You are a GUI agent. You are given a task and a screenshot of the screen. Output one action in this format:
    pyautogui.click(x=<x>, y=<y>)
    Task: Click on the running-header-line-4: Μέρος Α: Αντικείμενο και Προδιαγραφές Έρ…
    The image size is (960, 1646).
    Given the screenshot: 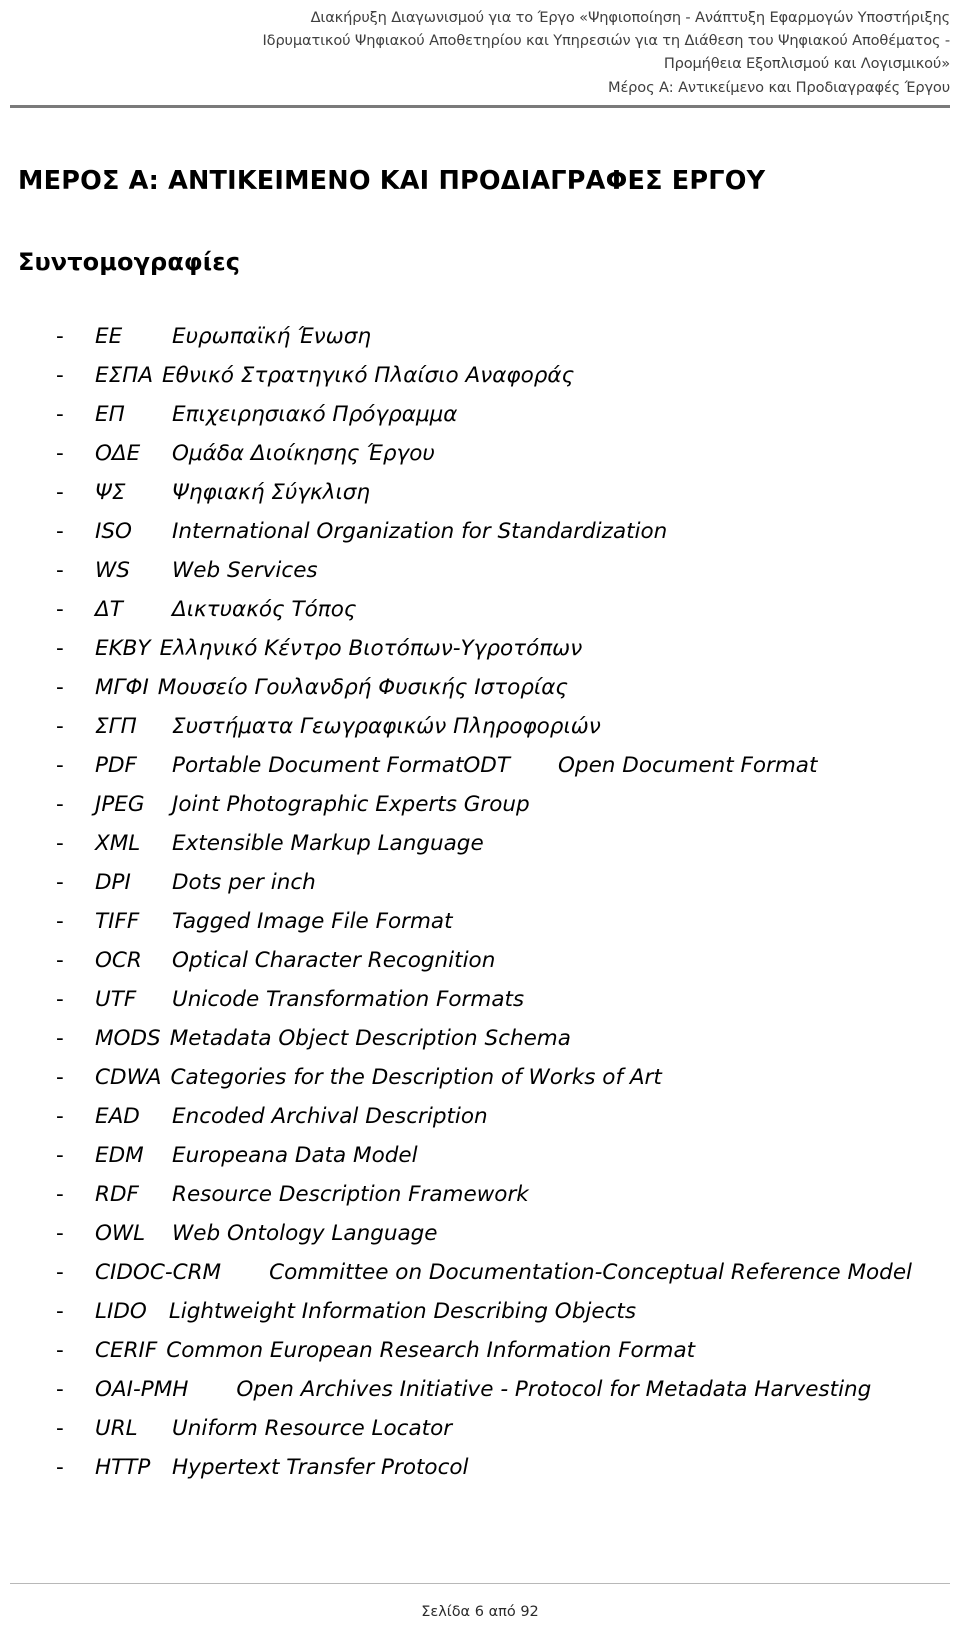 What is the action you would take?
    pyautogui.click(x=779, y=87)
    